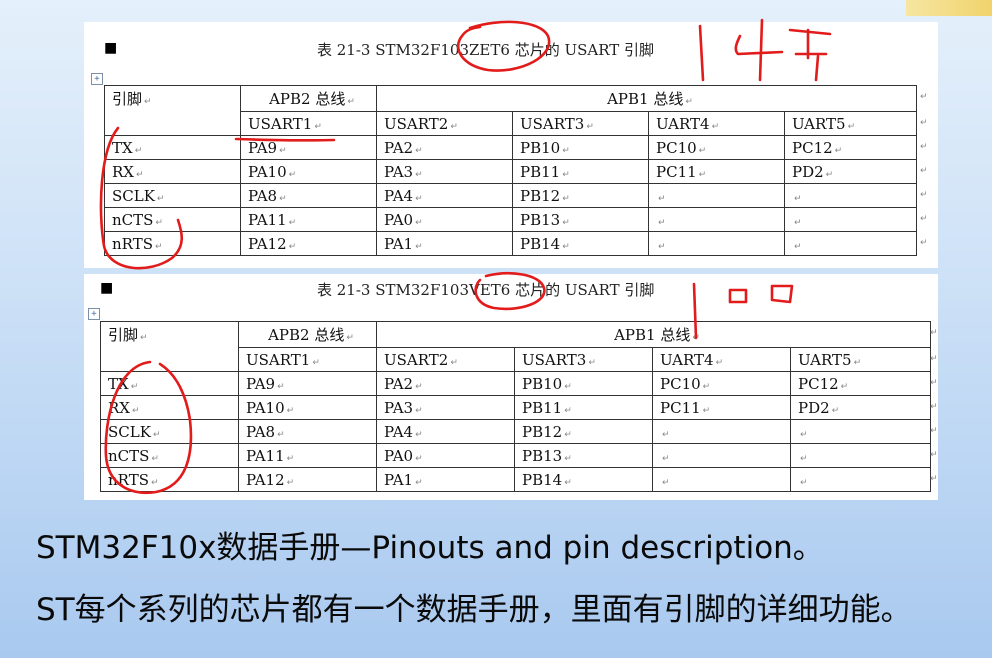  Describe the element at coordinates (486, 50) in the screenshot. I see `table1-caption: 表 21-3 STM32F103ZET6 芯片的 USART 引脚` at that location.